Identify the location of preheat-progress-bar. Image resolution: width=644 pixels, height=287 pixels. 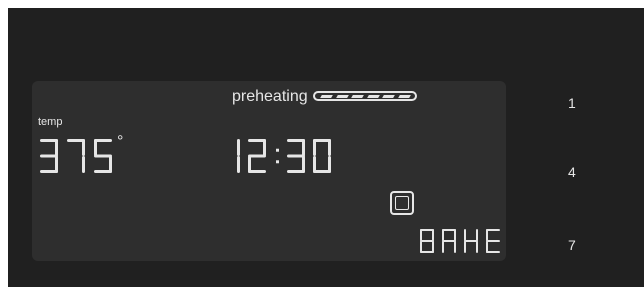
(365, 96).